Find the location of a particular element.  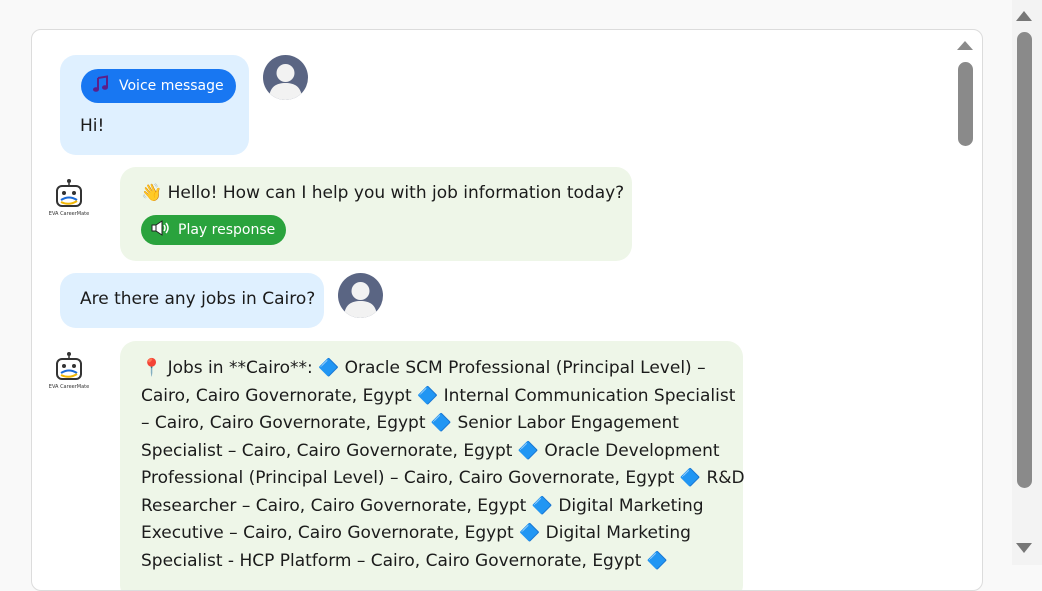

voice-message-button: Voice message is located at coordinates (158, 86).